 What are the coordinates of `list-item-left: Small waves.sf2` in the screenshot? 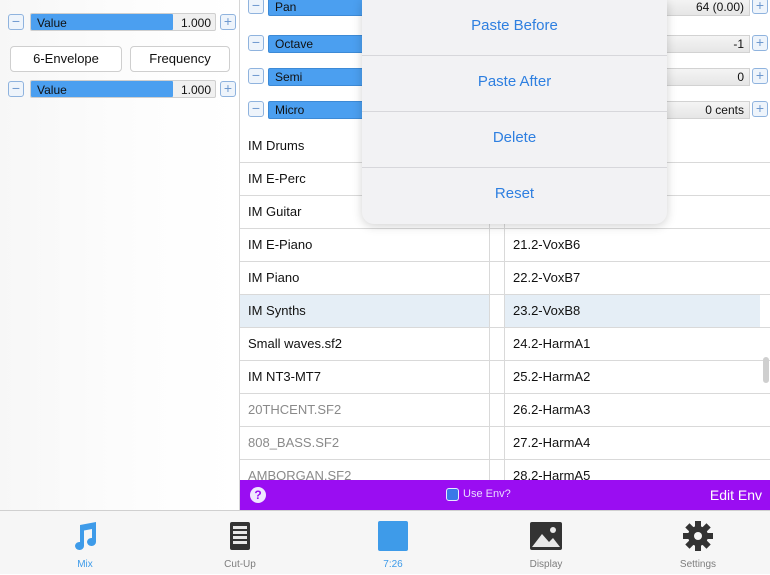 It's located at (365, 344).